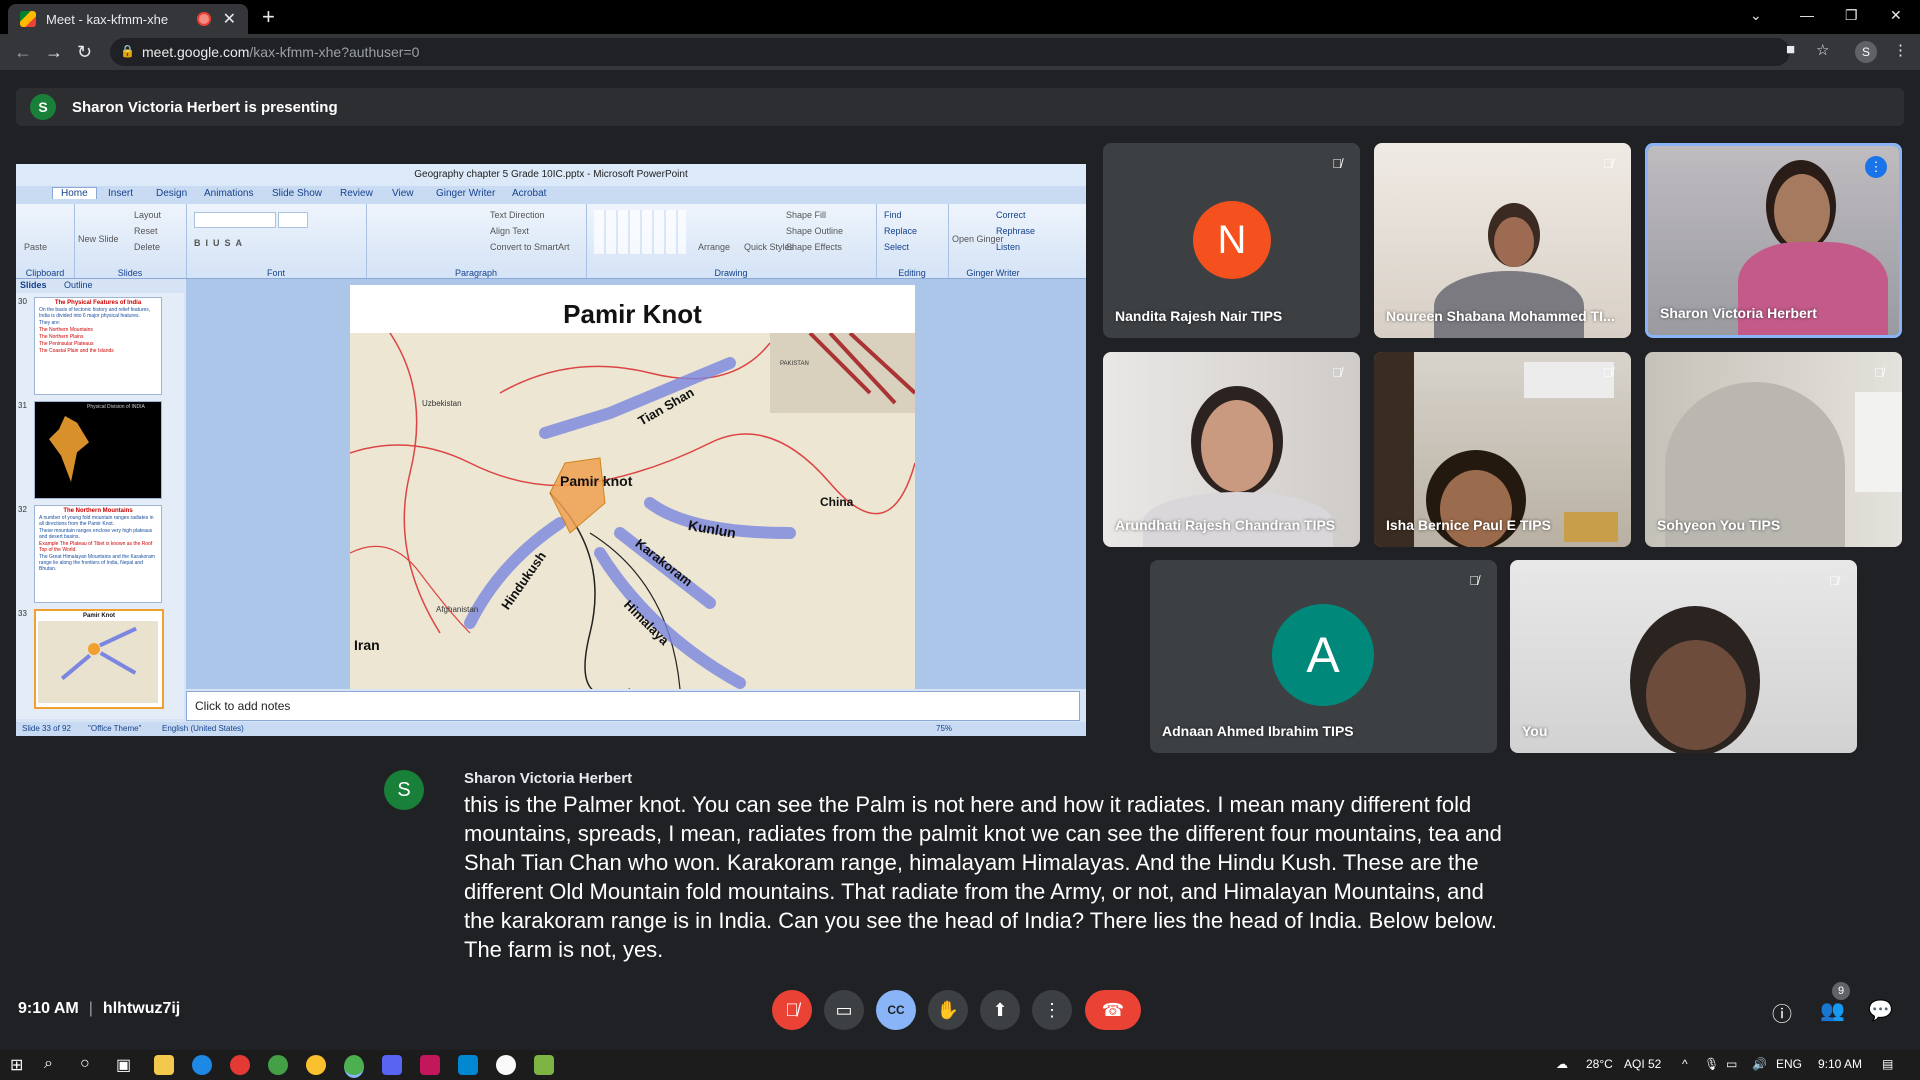 Image resolution: width=1920 pixels, height=1080 pixels. What do you see at coordinates (509, 231) in the screenshot?
I see `align-text-button: Align Text` at bounding box center [509, 231].